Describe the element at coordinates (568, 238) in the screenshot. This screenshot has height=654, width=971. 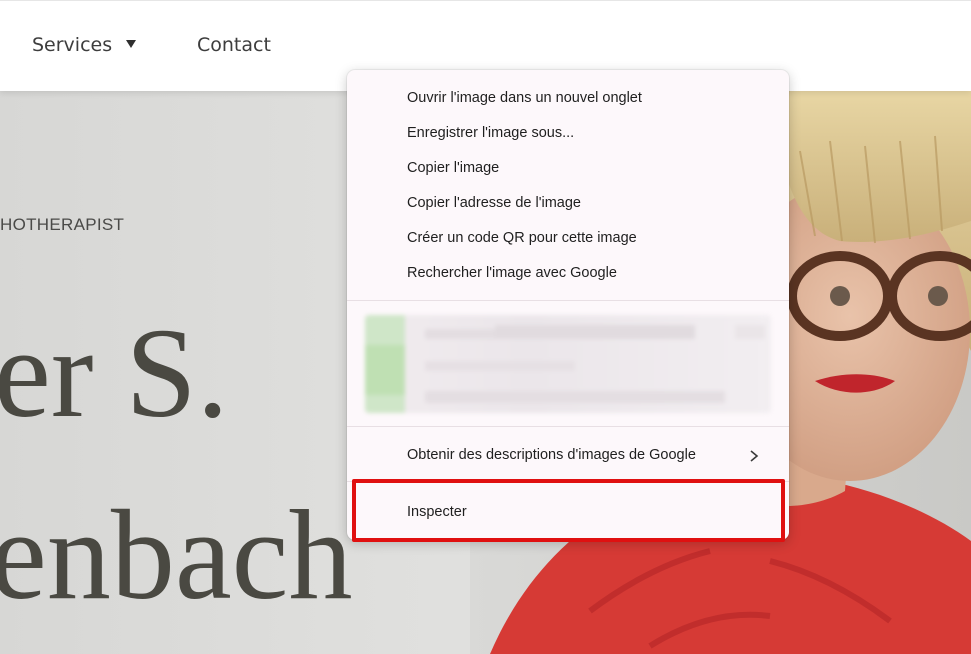
I see `menu-item-create-qr-code: Créer un code QR pour cette image` at that location.